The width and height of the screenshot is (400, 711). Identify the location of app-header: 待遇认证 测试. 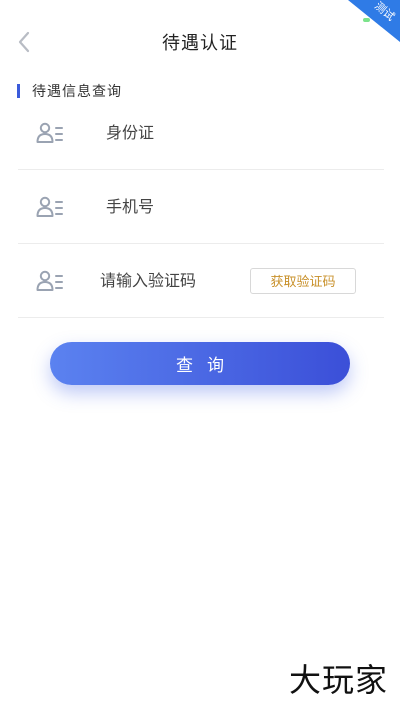
(200, 41).